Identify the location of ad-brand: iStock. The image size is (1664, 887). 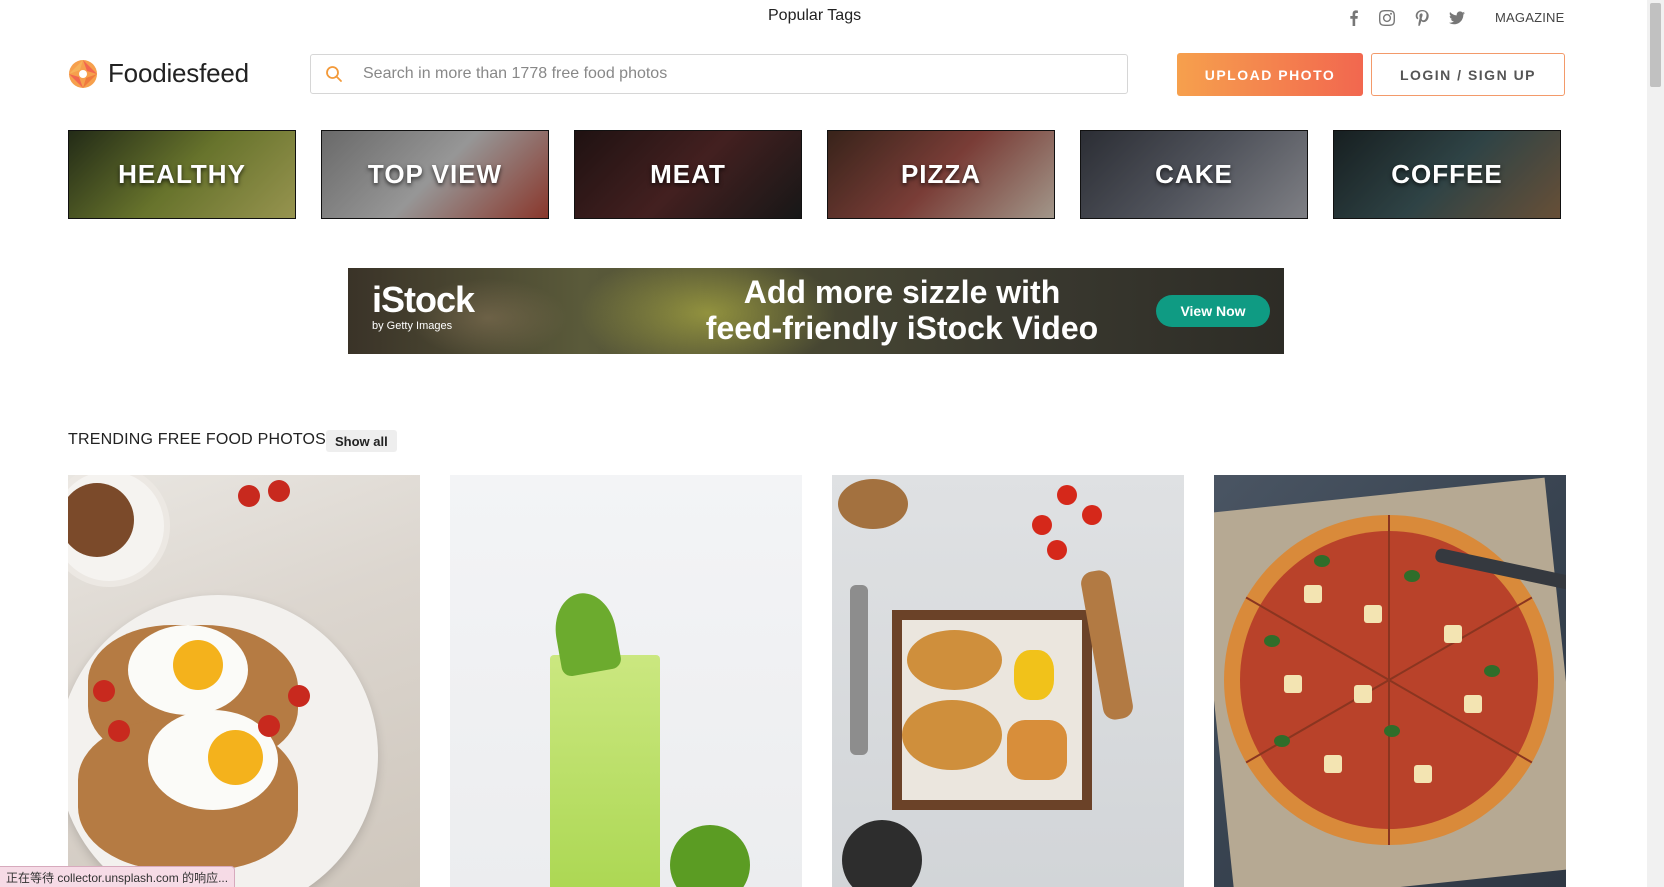
(423, 299).